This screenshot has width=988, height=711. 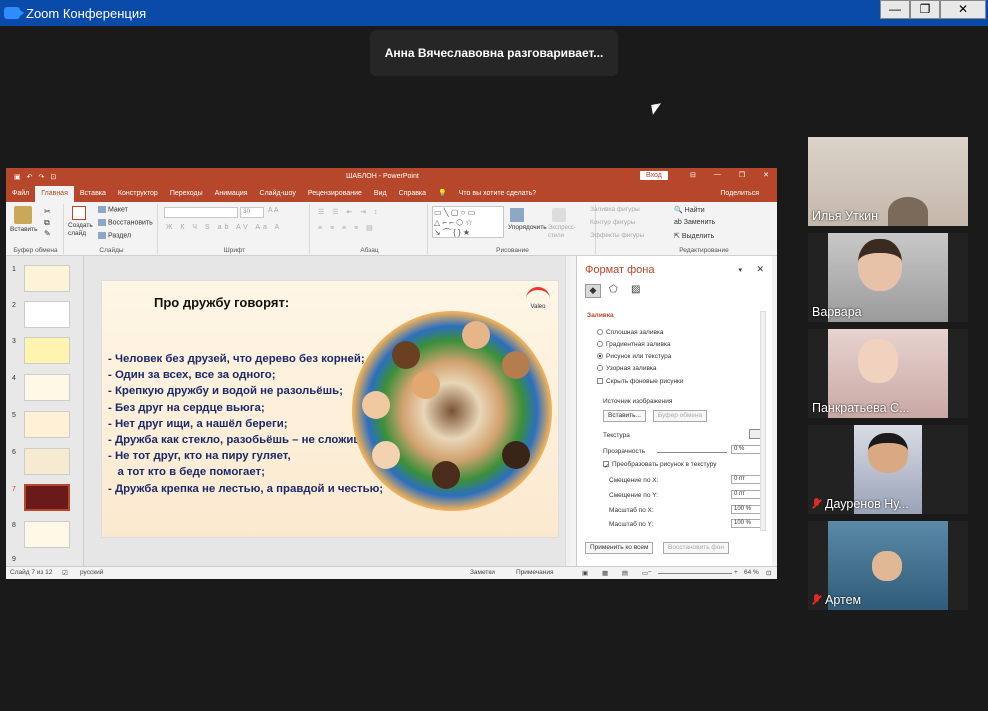 I want to click on minimize-button: —, so click(x=895, y=9).